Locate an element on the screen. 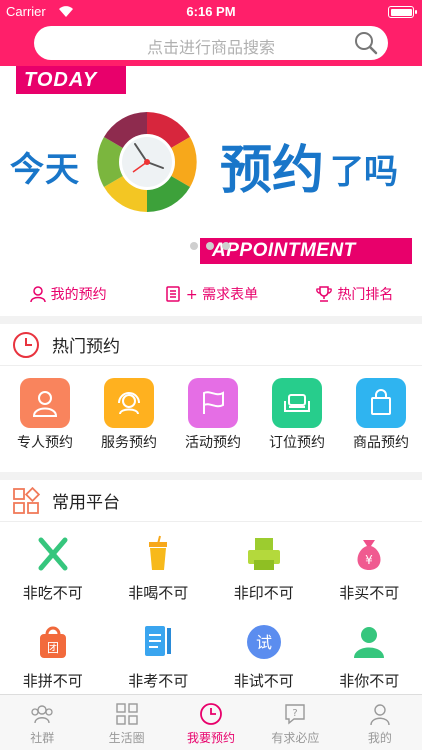 Image resolution: width=422 pixels, height=750 pixels. fruit-clock-image is located at coordinates (147, 162).